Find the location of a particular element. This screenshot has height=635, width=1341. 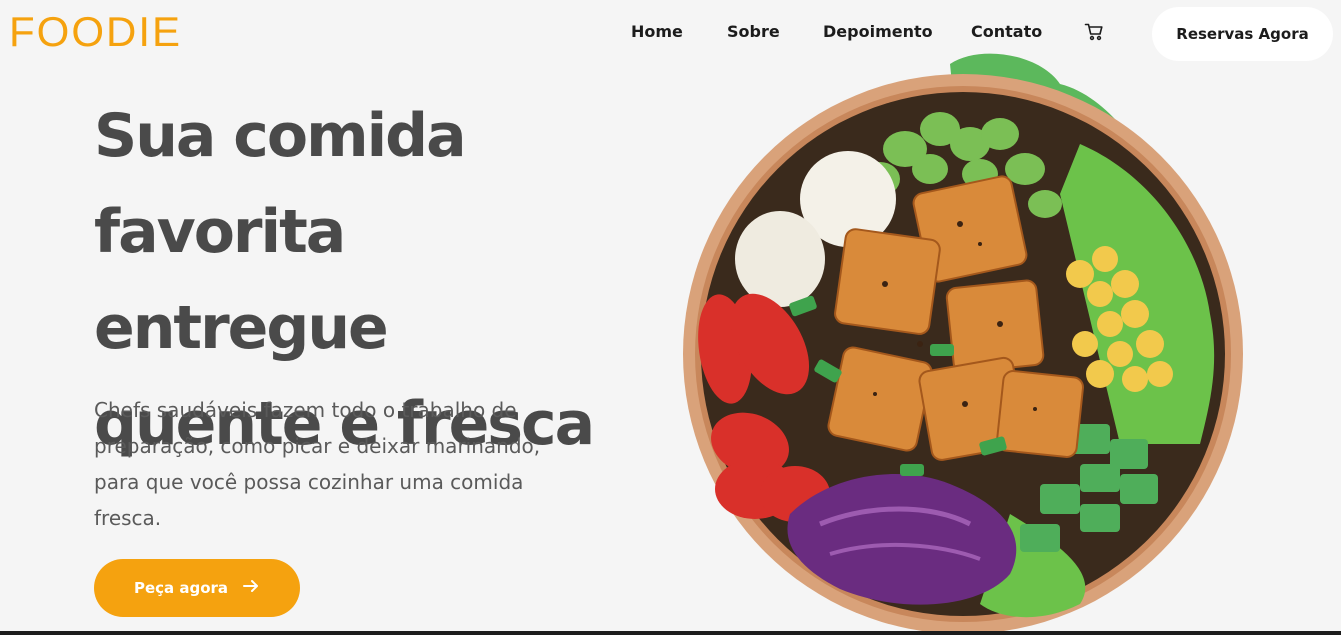

nav-sobre: Sobre is located at coordinates (753, 31).